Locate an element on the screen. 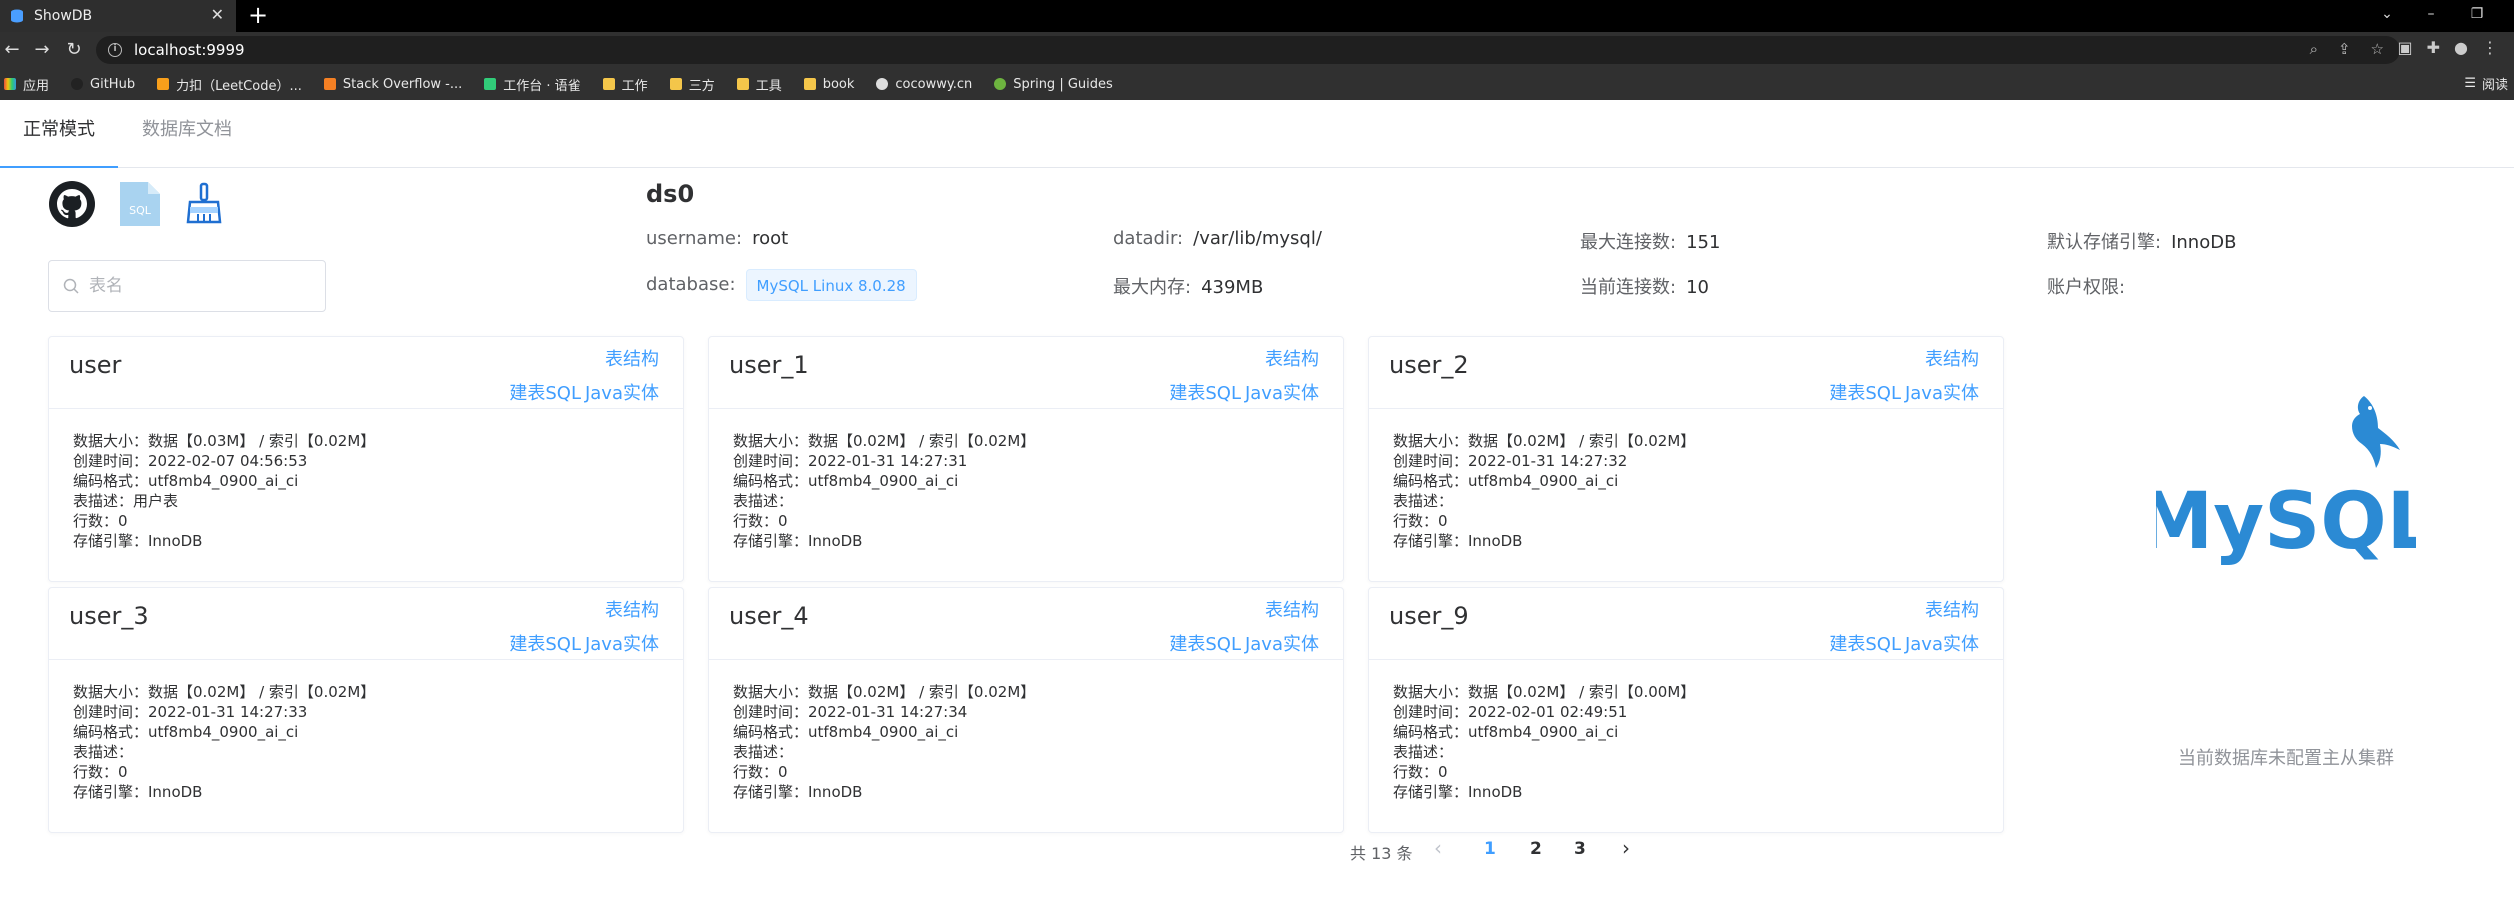 Image resolution: width=2514 pixels, height=903 pixels. bookmark-folder-book: book is located at coordinates (828, 84).